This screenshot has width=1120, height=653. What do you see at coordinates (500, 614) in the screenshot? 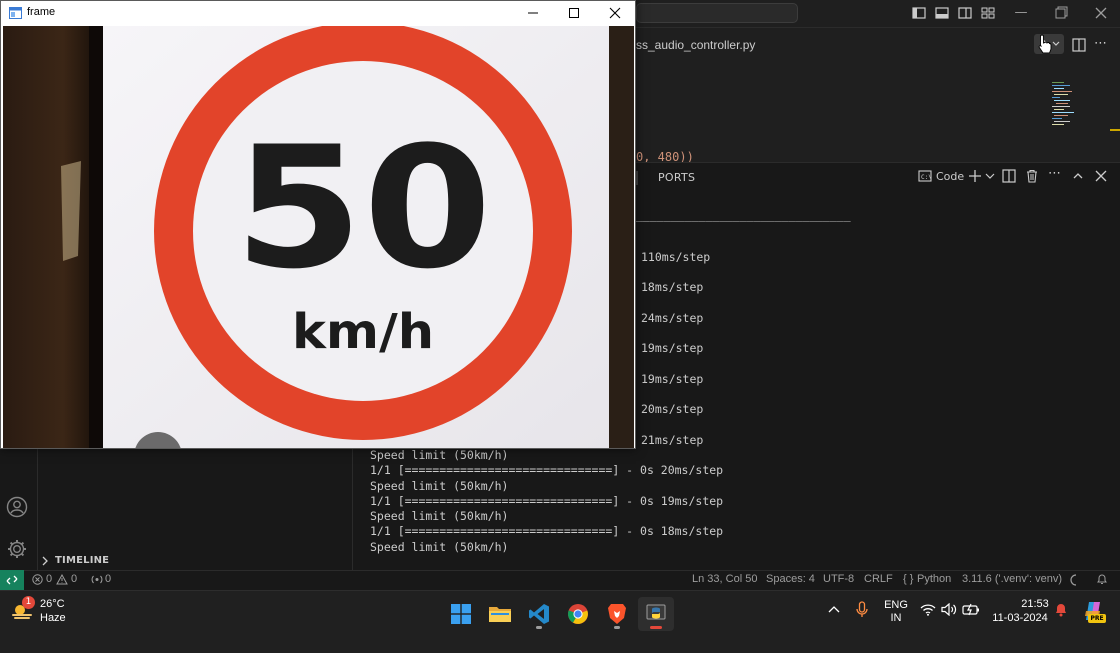
I see `file-explorer-button` at bounding box center [500, 614].